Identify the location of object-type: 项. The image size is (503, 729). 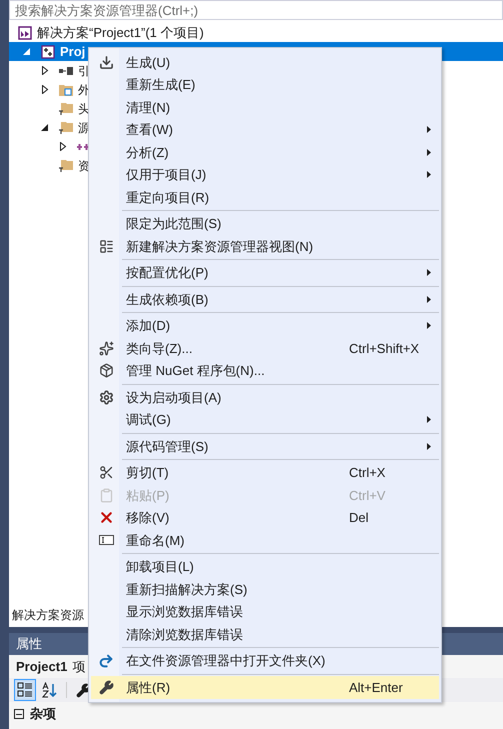
(79, 667).